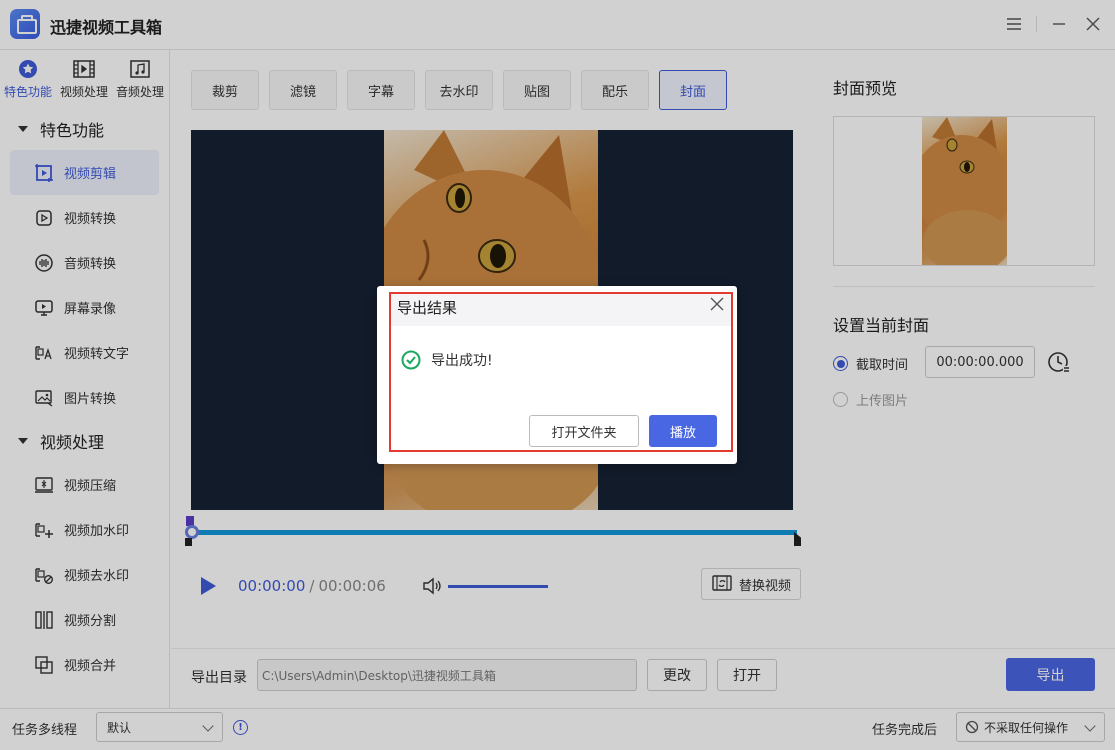 This screenshot has height=750, width=1115. I want to click on dialog-close-icon, so click(717, 304).